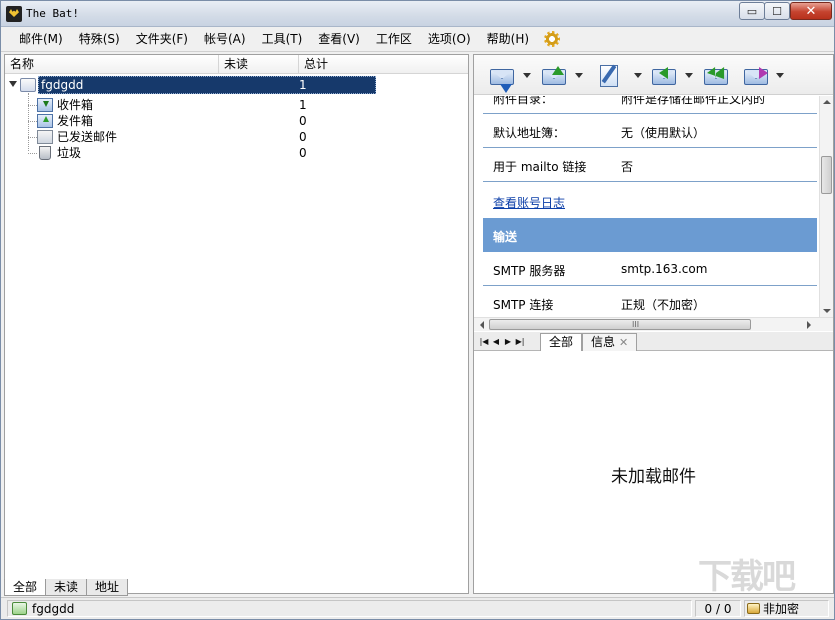 Image resolution: width=835 pixels, height=620 pixels. I want to click on prop-value: 附件是存储在邮件正文内的, so click(693, 101).